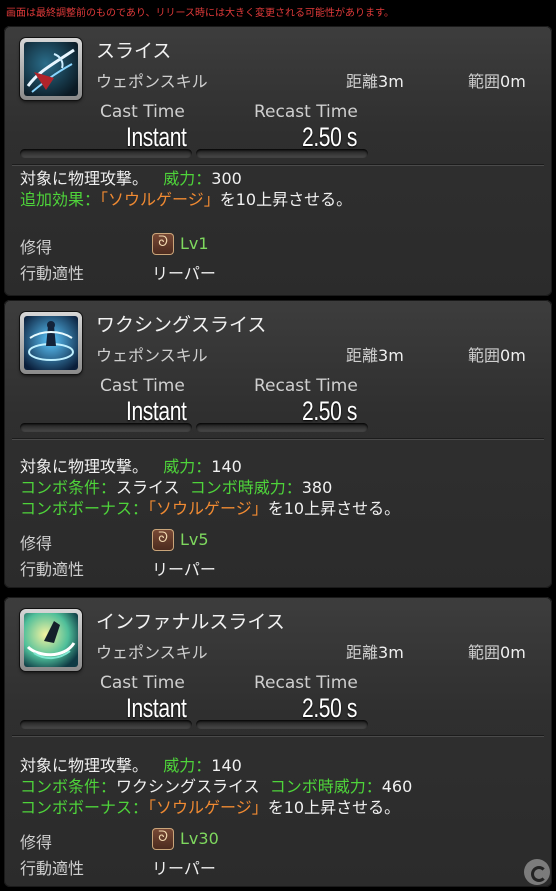 Image resolution: width=556 pixels, height=891 pixels. Describe the element at coordinates (537, 872) in the screenshot. I see `gamer-logo-icon` at that location.